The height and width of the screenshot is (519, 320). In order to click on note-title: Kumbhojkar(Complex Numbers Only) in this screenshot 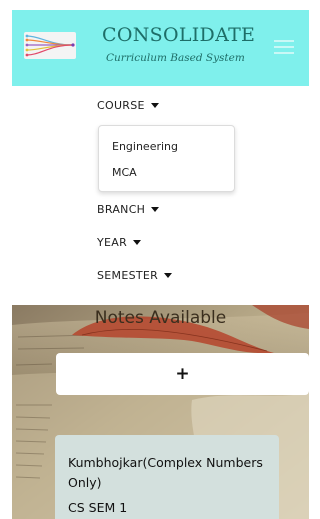, I will do `click(165, 472)`.